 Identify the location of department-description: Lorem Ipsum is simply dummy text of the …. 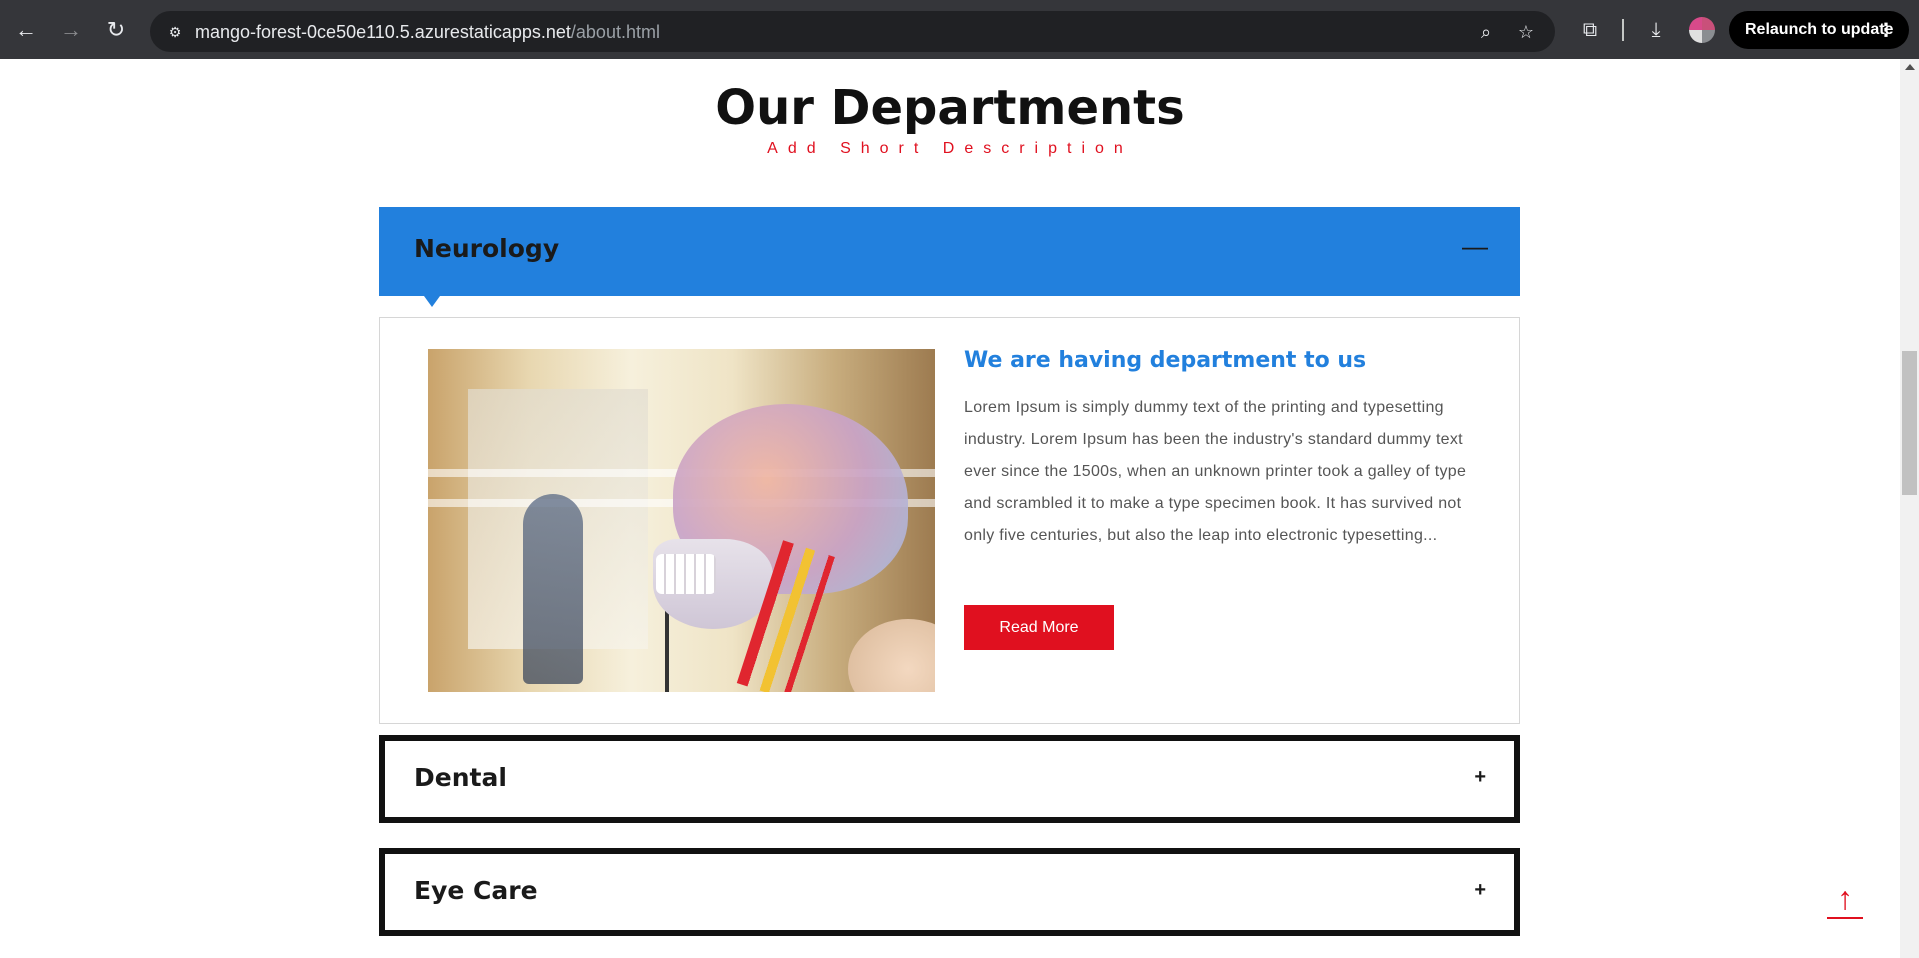
(1215, 471).